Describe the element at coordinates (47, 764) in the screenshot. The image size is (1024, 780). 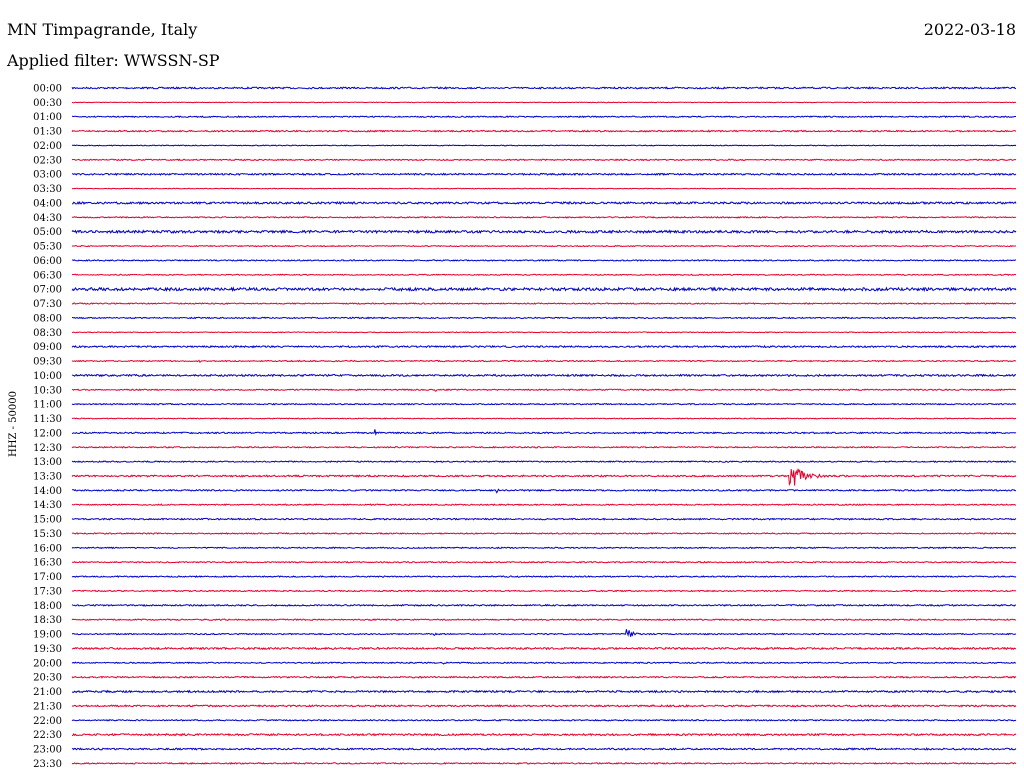
I see `row-time-label: 23:30` at that location.